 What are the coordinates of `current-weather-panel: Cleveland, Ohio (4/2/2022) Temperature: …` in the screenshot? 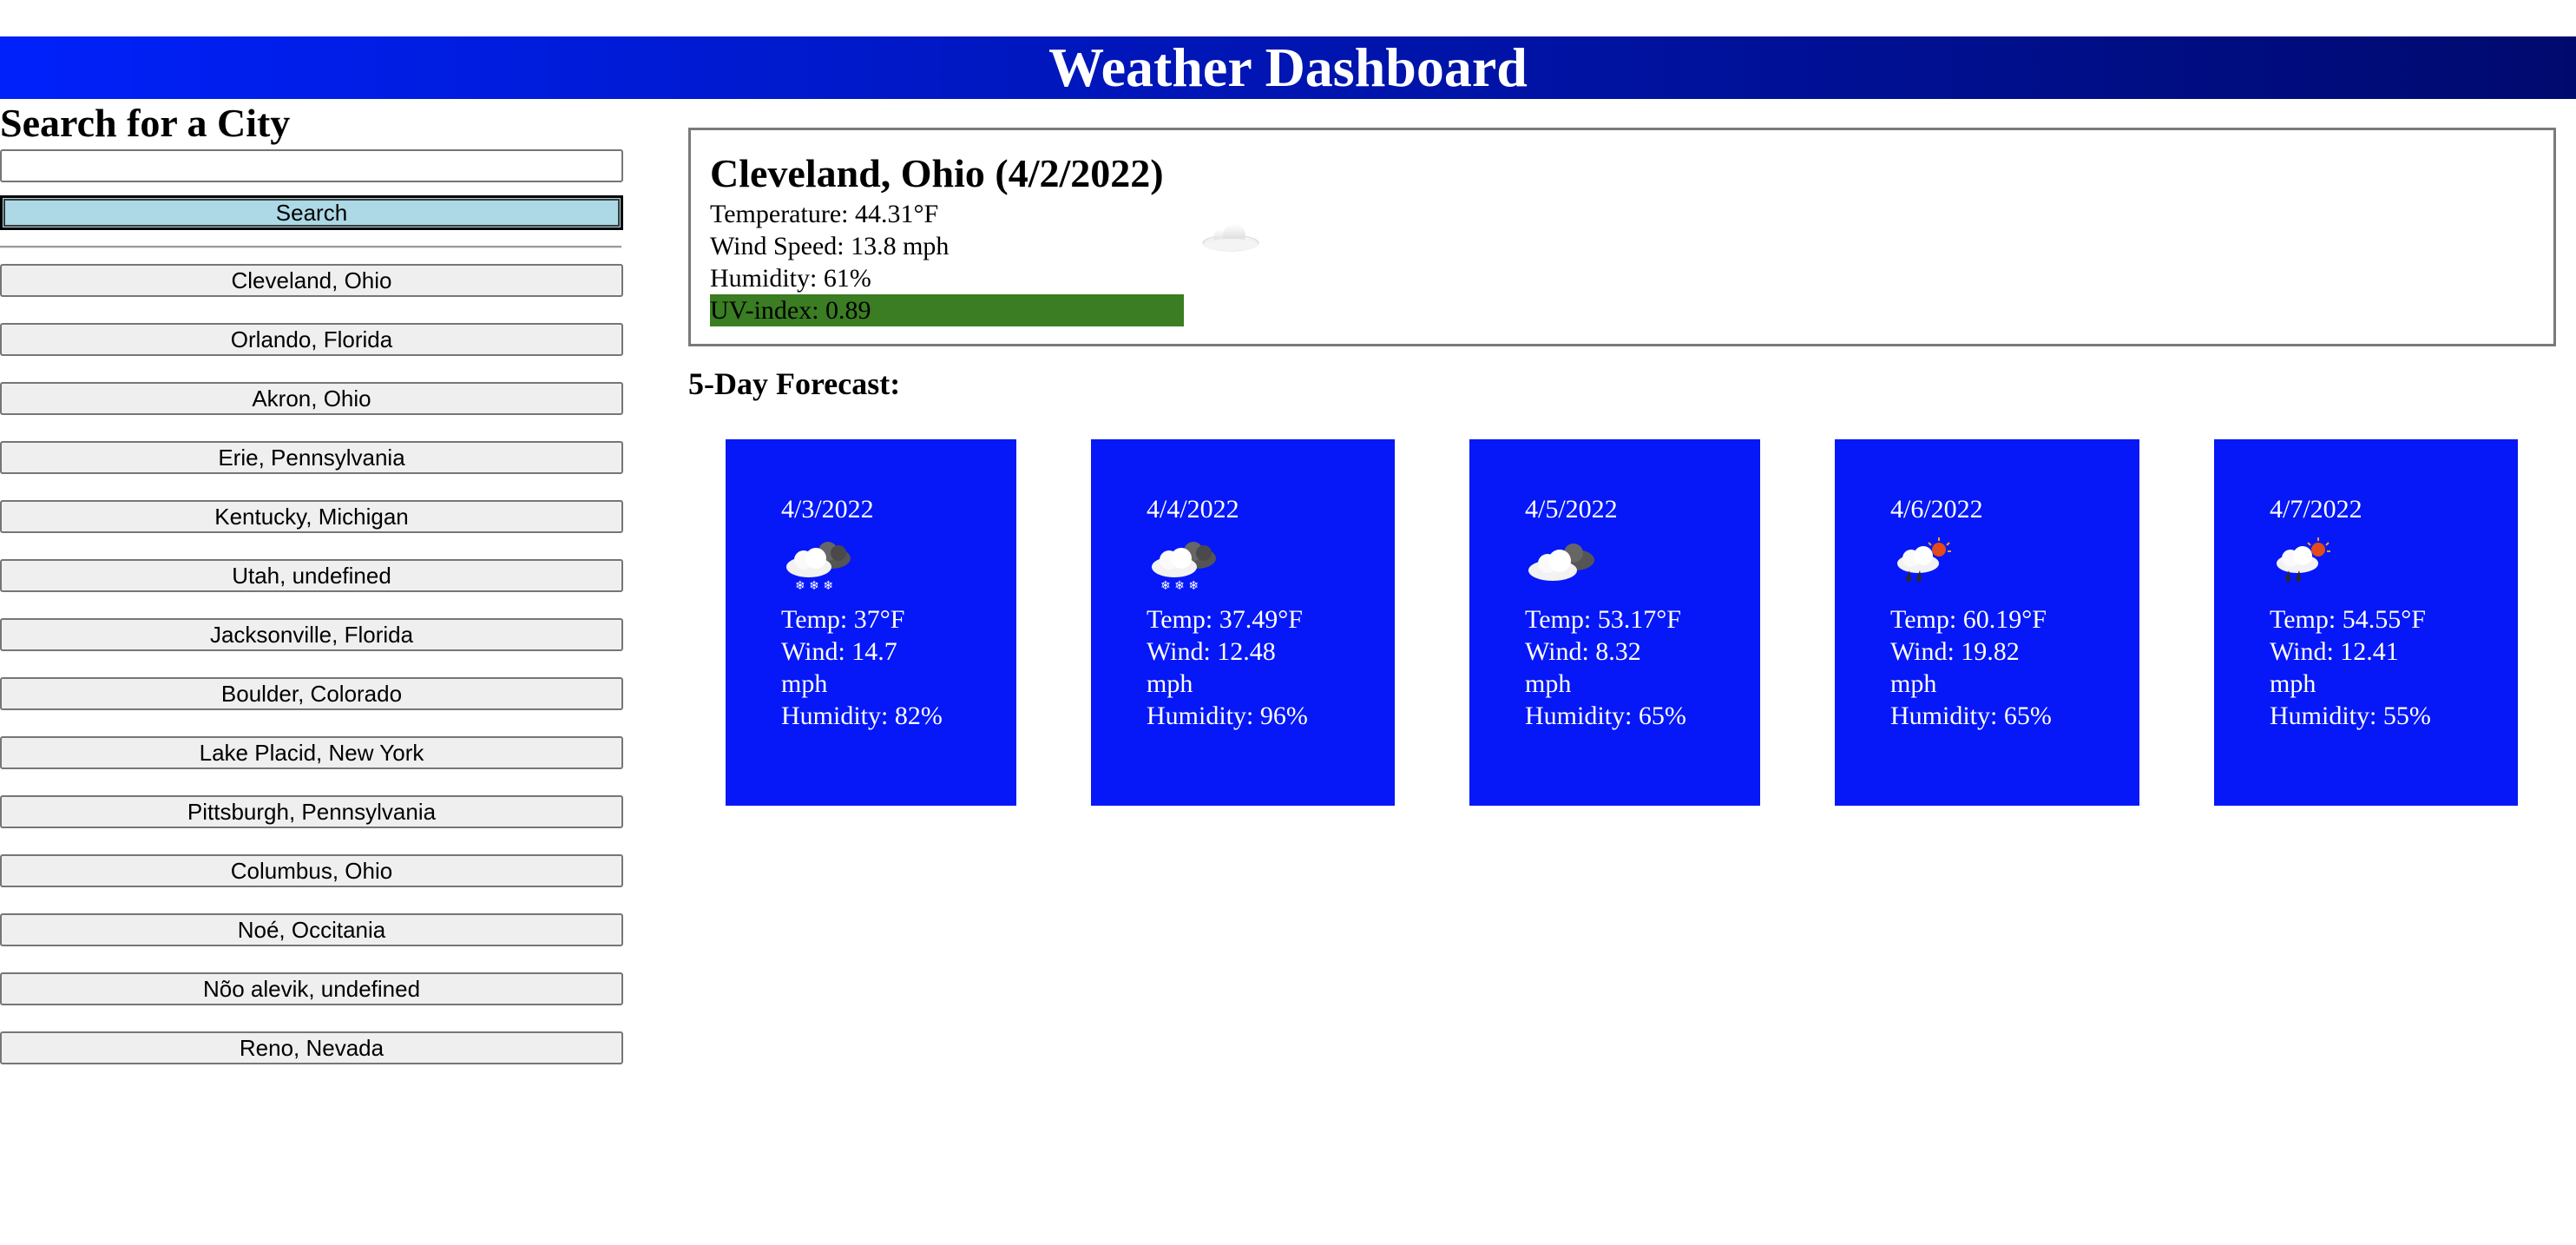 It's located at (1622, 237).